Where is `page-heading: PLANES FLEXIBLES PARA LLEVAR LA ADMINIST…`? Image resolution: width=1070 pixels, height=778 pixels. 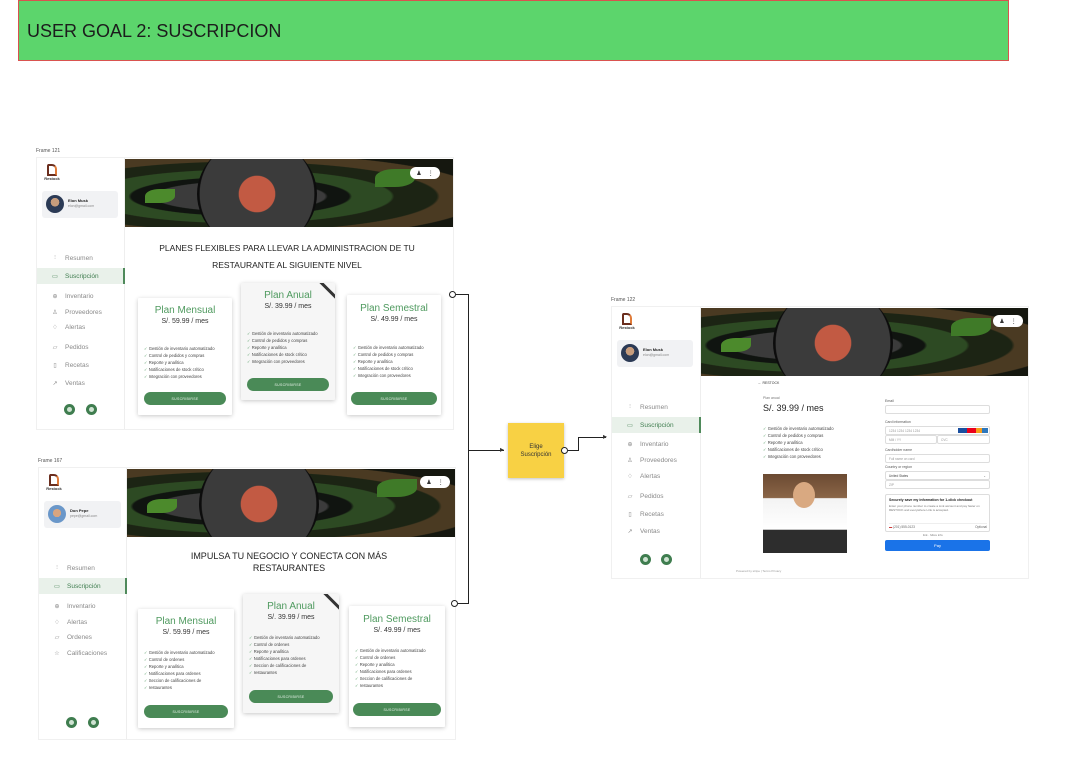 page-heading: PLANES FLEXIBLES PARA LLEVAR LA ADMINIST… is located at coordinates (287, 256).